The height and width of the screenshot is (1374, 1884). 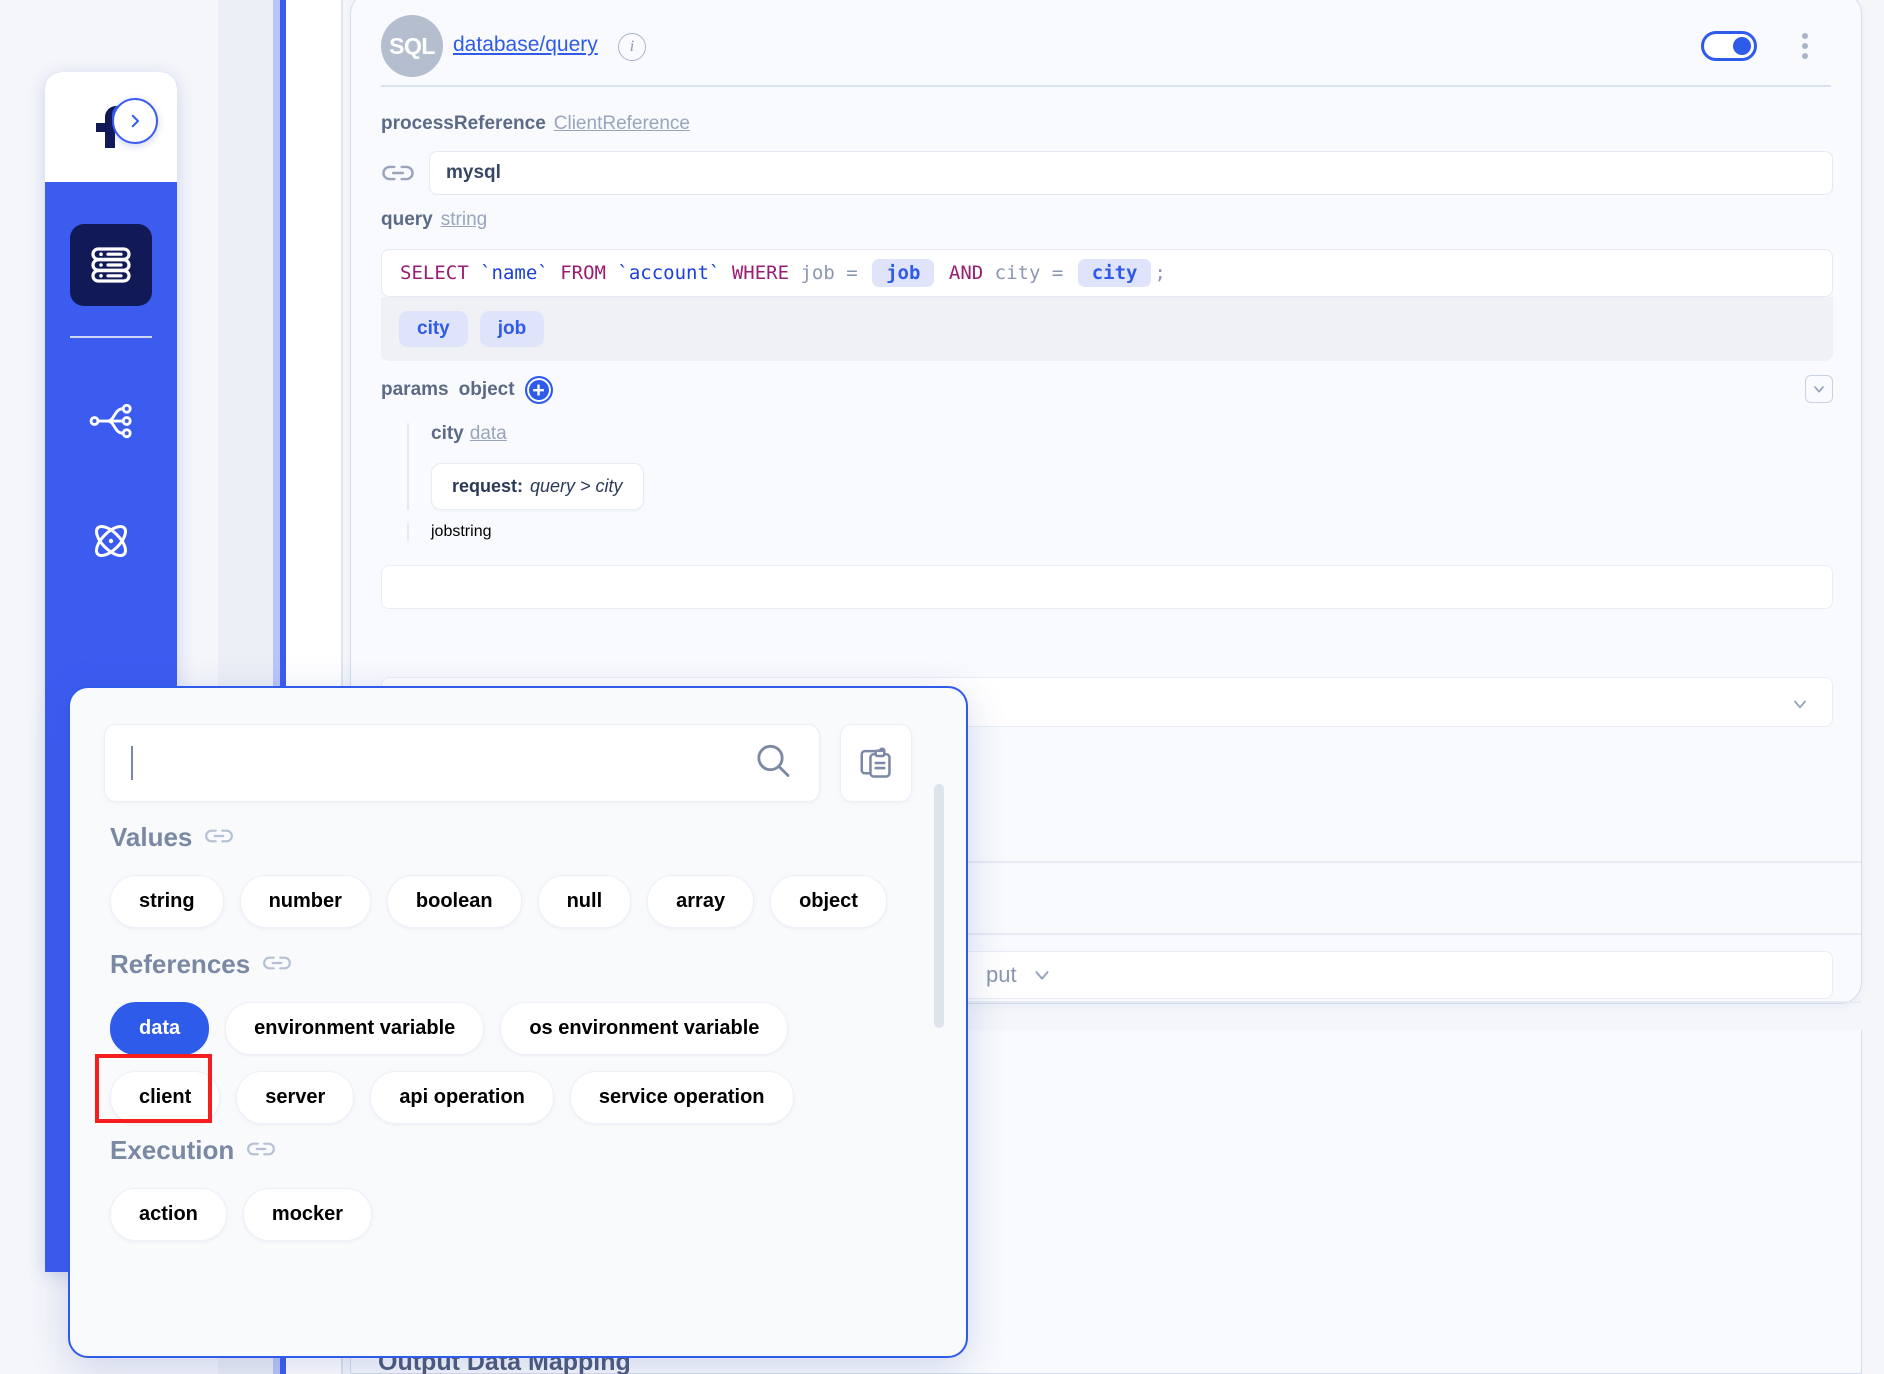 I want to click on popup-search-row, so click(x=508, y=763).